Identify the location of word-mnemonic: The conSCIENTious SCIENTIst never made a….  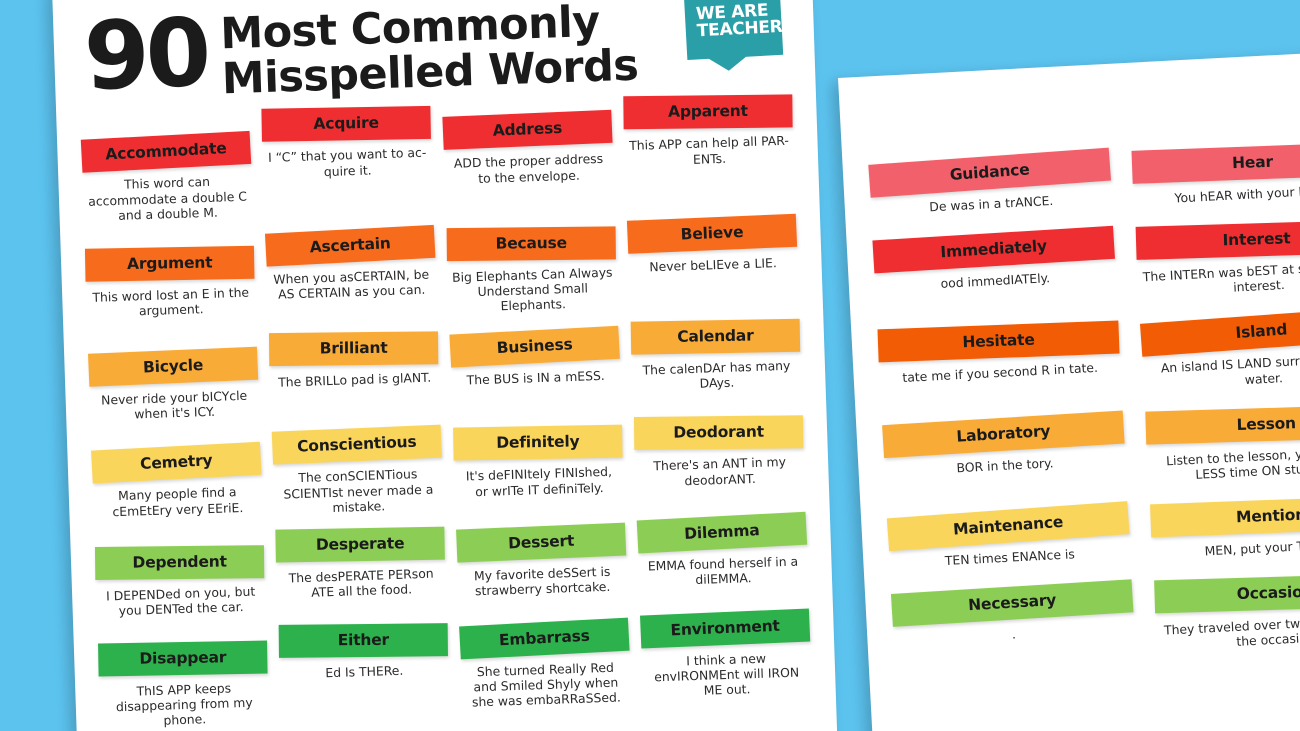
(358, 490).